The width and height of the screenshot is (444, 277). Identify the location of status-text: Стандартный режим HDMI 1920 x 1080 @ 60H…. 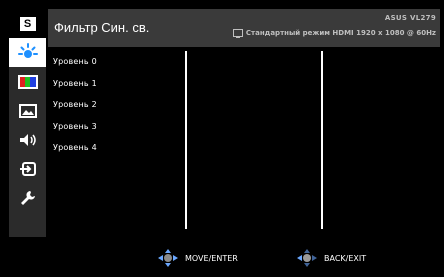
(340, 33).